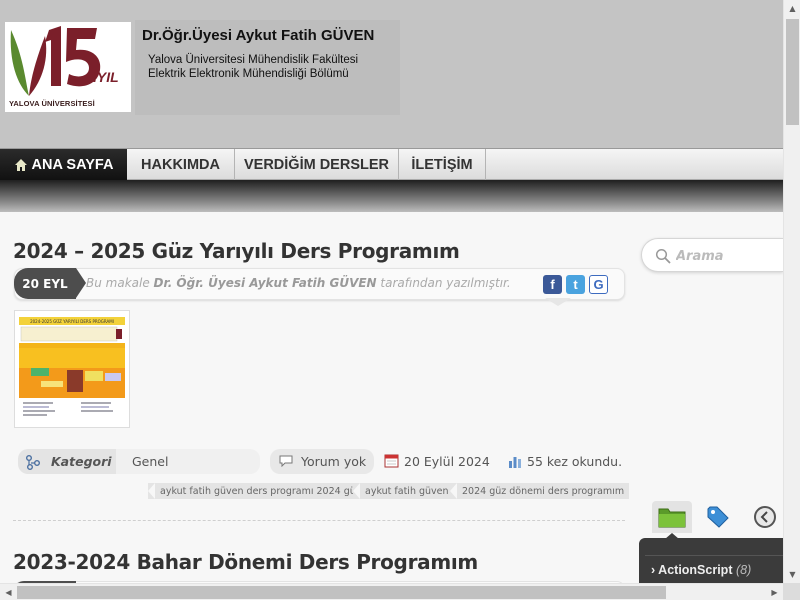  Describe the element at coordinates (317, 164) in the screenshot. I see `nav-item-courses: VERDİĞİM DERSLER` at that location.